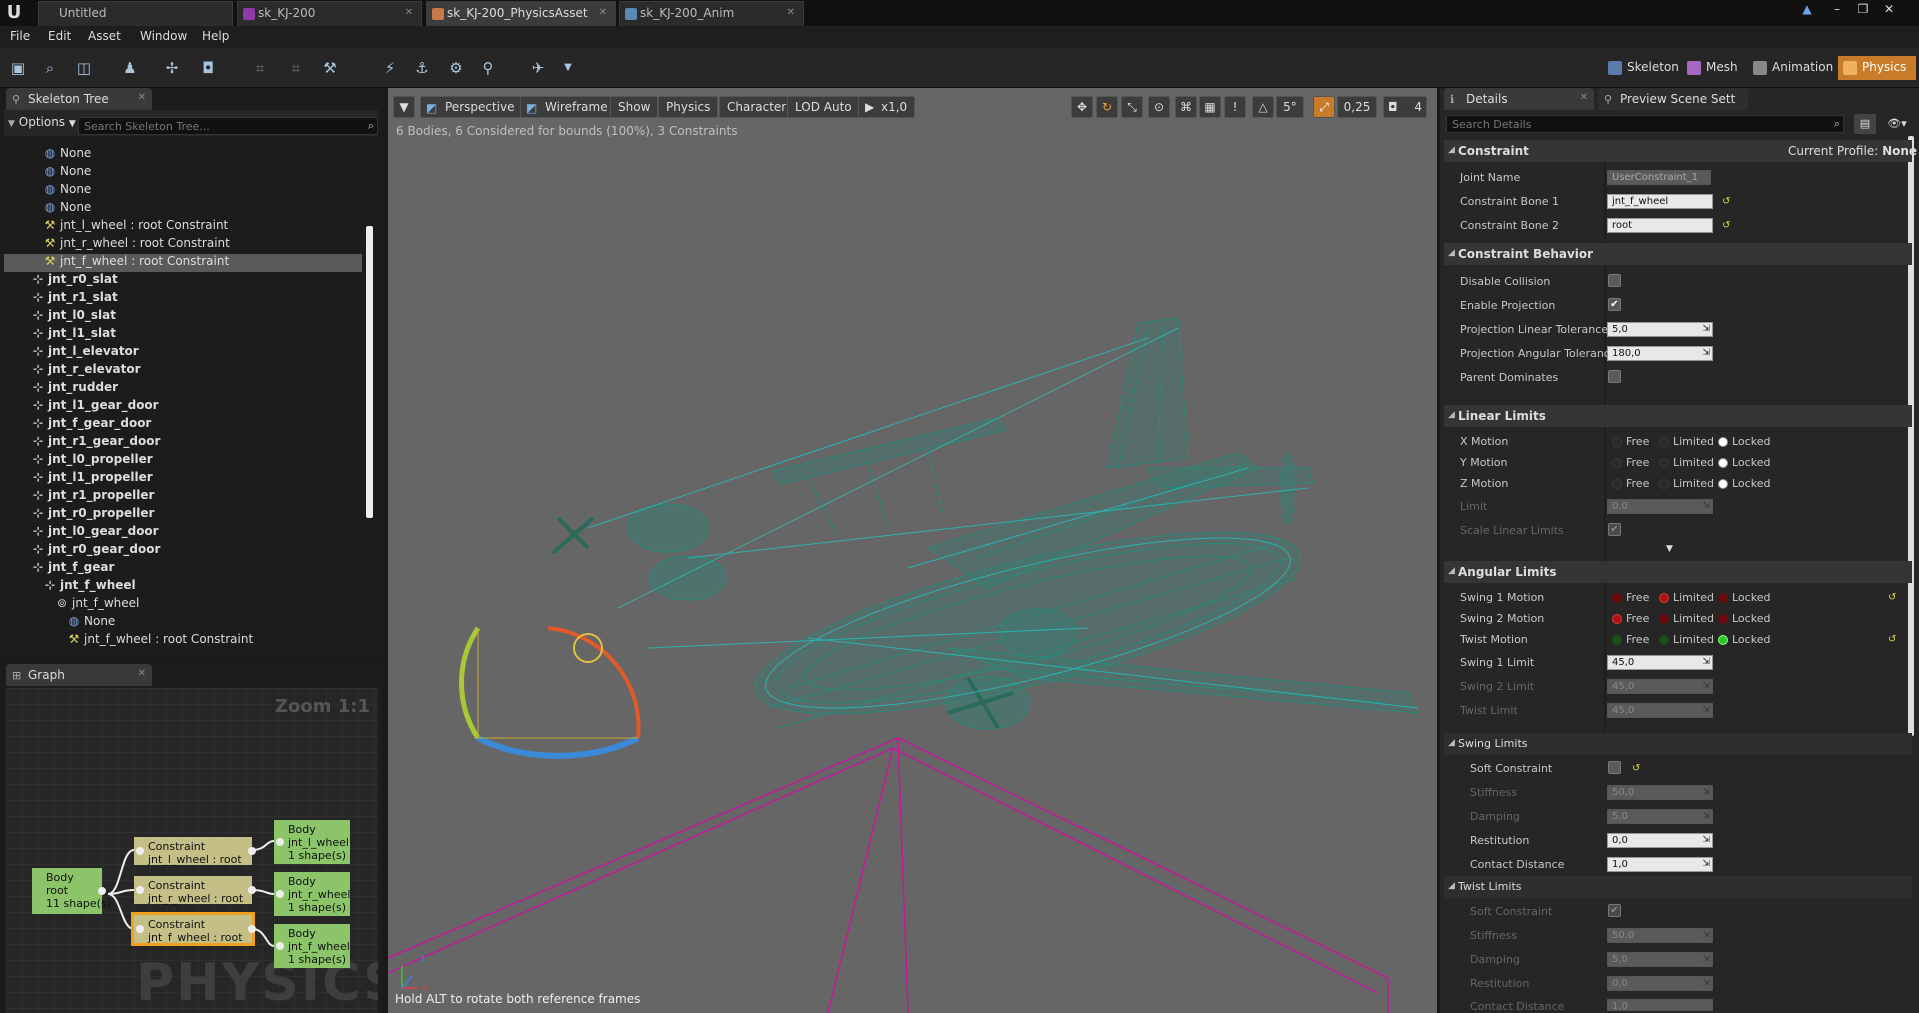  I want to click on menu-window: Window, so click(163, 36).